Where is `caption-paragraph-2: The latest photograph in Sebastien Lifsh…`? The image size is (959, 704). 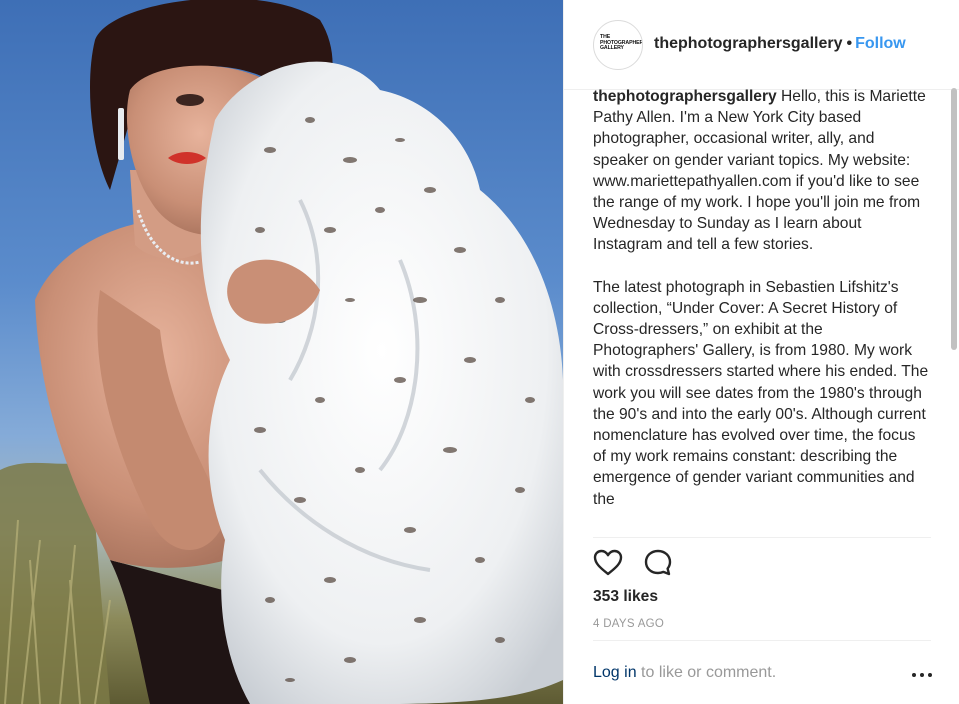
caption-paragraph-2: The latest photograph in Sebastien Lifsh… is located at coordinates (761, 393).